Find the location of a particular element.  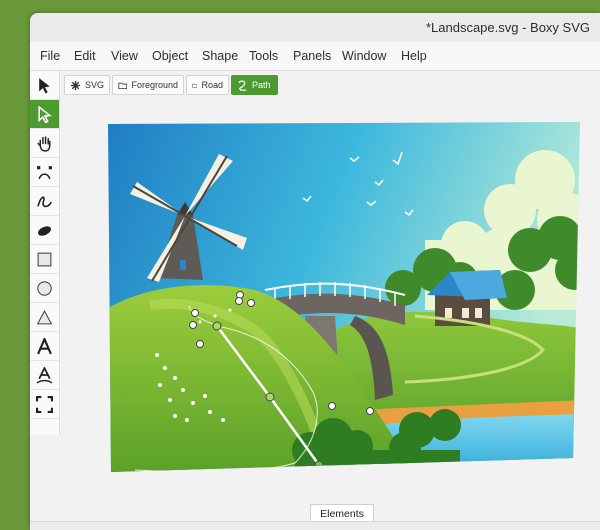

breadcrumb-svg: SVG is located at coordinates (87, 85).